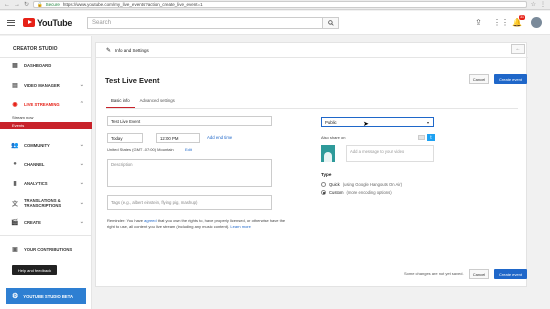 The width and height of the screenshot is (550, 309). Describe the element at coordinates (356, 192) in the screenshot. I see `type-option-custom: Custom (more encoding options)` at that location.